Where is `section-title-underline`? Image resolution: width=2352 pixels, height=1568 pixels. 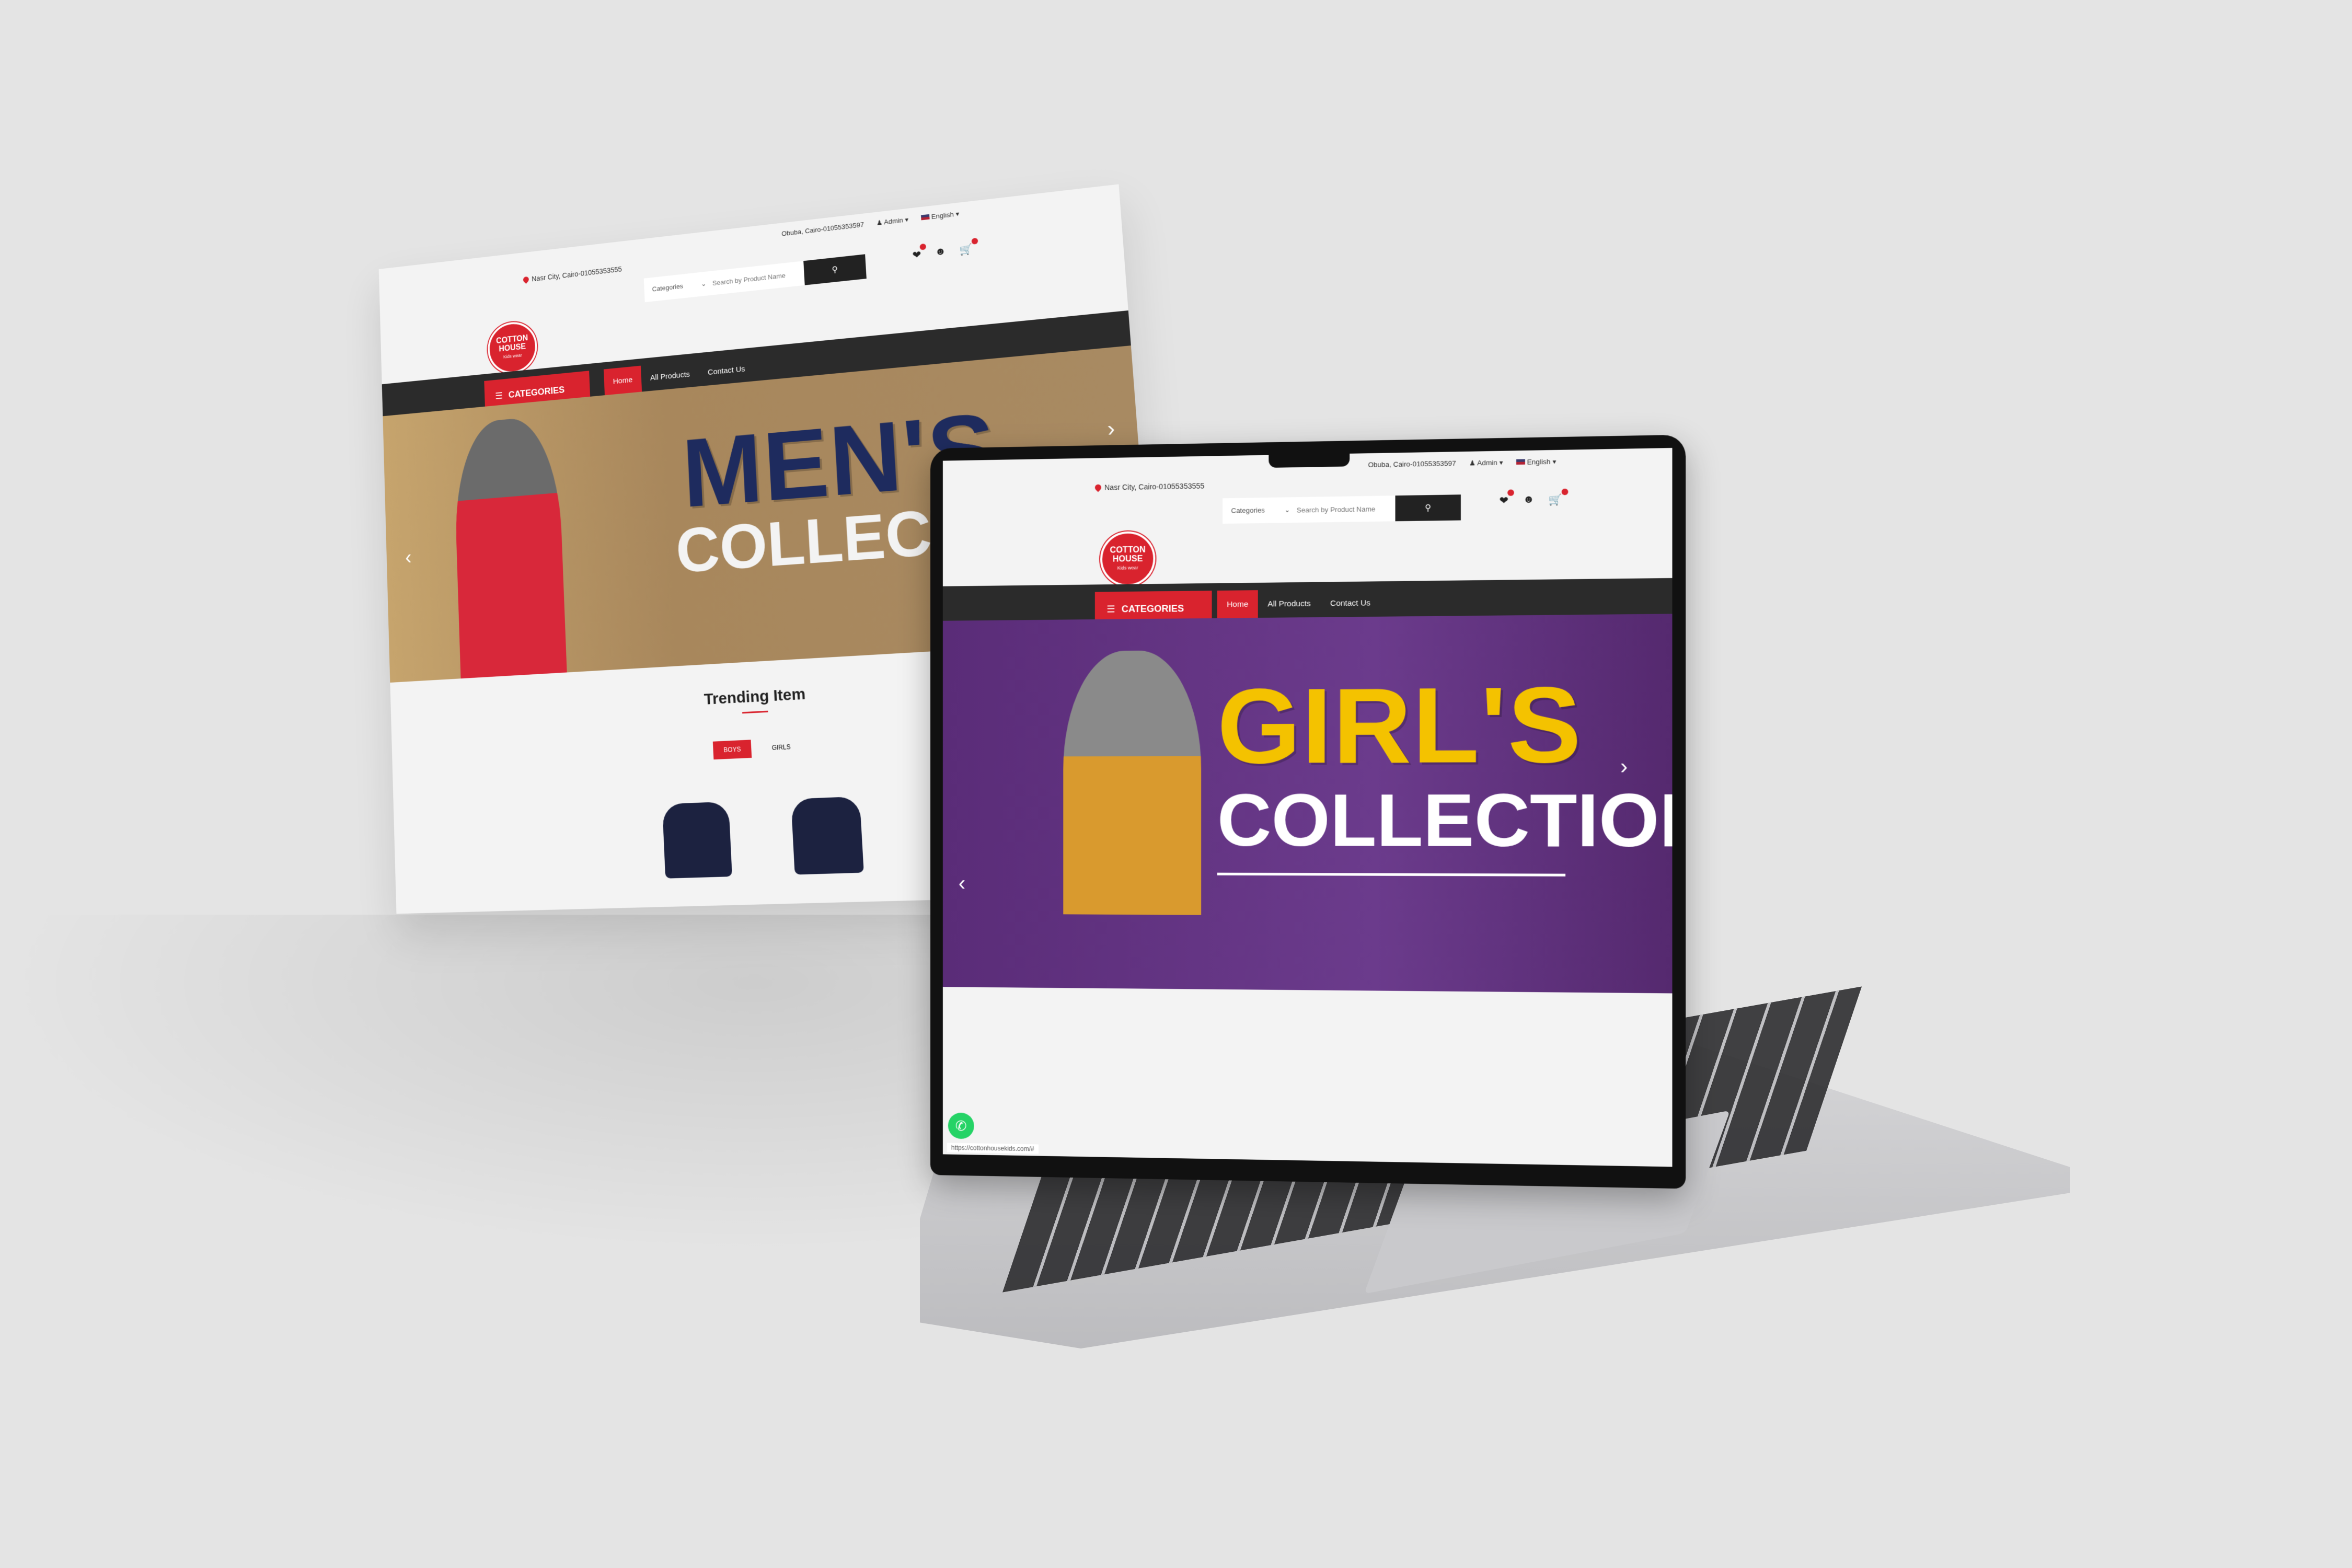
section-title-underline is located at coordinates (755, 712).